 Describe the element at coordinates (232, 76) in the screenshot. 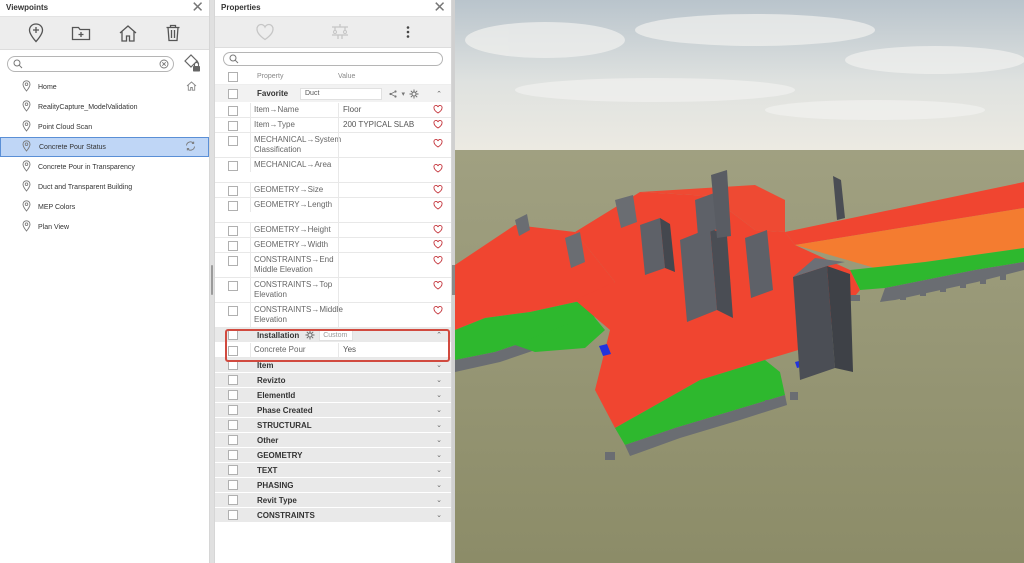

I see `select-all-checkbox` at that location.